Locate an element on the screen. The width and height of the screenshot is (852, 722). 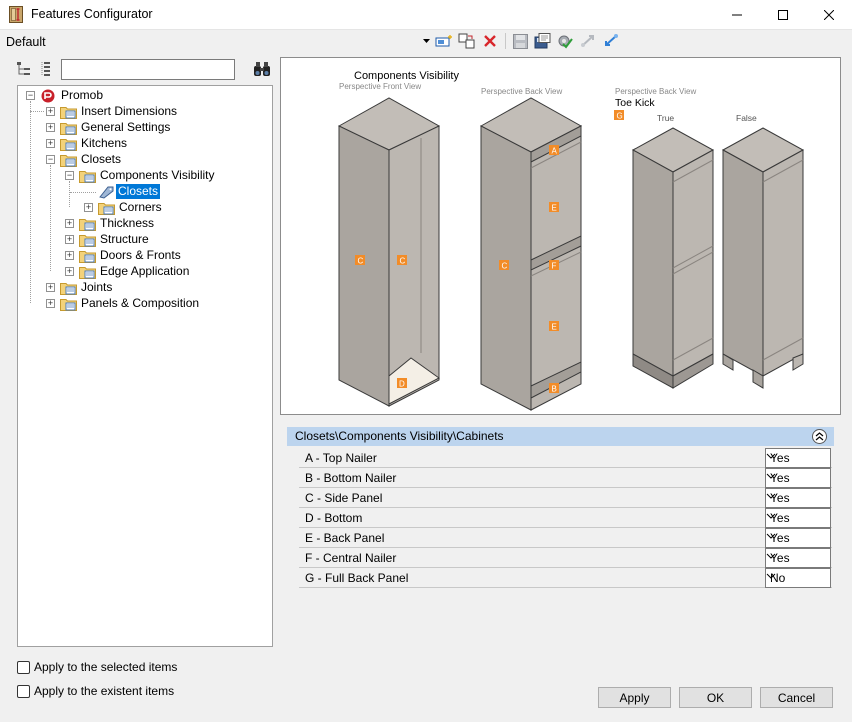
tree-node-doors-fronts: + Doors & Fronts is located at coordinates (143, 256).